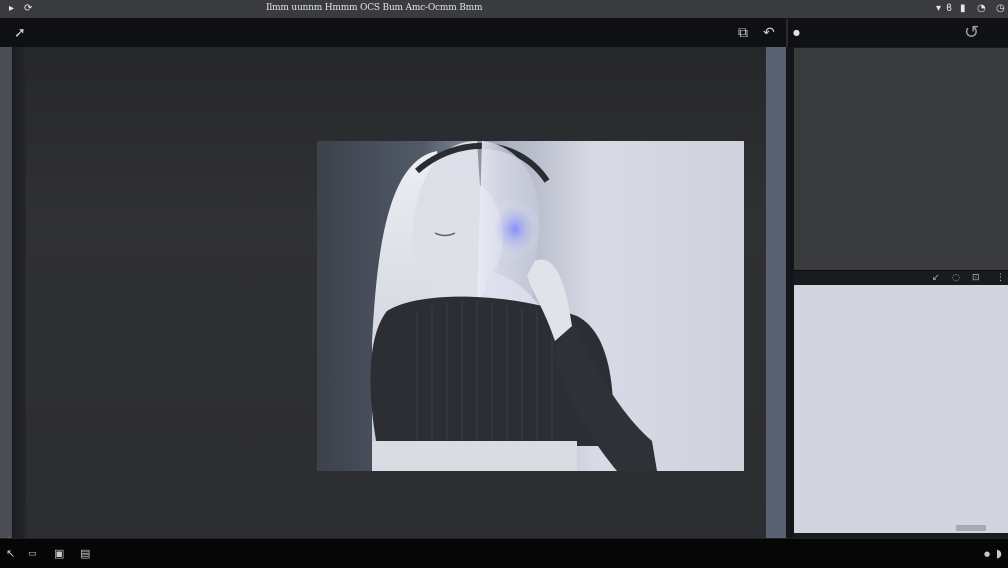 The width and height of the screenshot is (1008, 568). What do you see at coordinates (20, 33) in the screenshot?
I see `move-tool-icon: ➚` at bounding box center [20, 33].